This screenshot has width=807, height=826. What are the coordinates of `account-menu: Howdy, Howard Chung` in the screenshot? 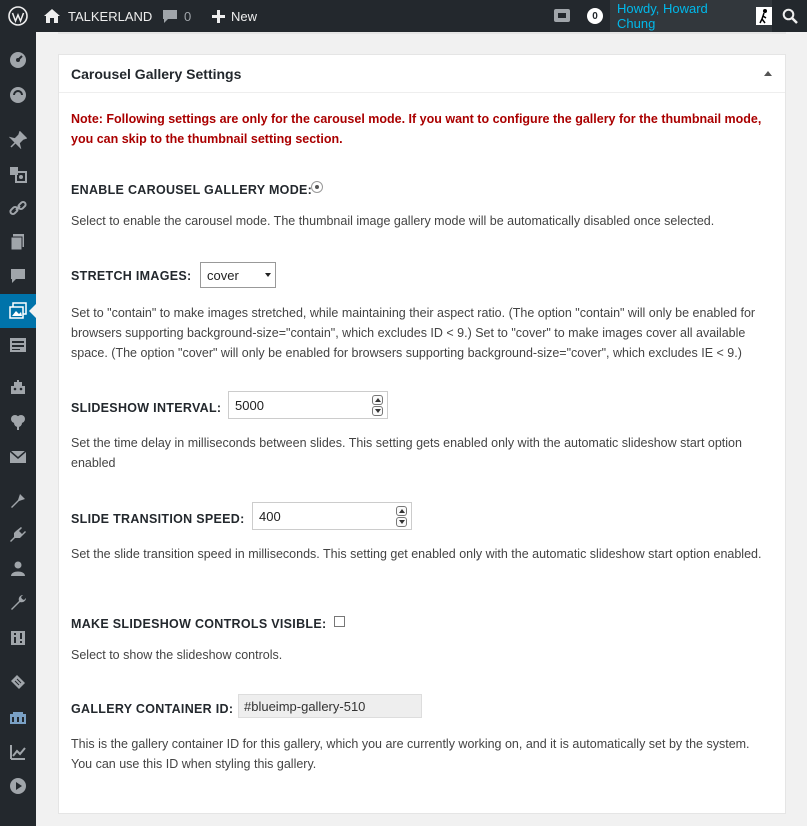 It's located at (691, 16).